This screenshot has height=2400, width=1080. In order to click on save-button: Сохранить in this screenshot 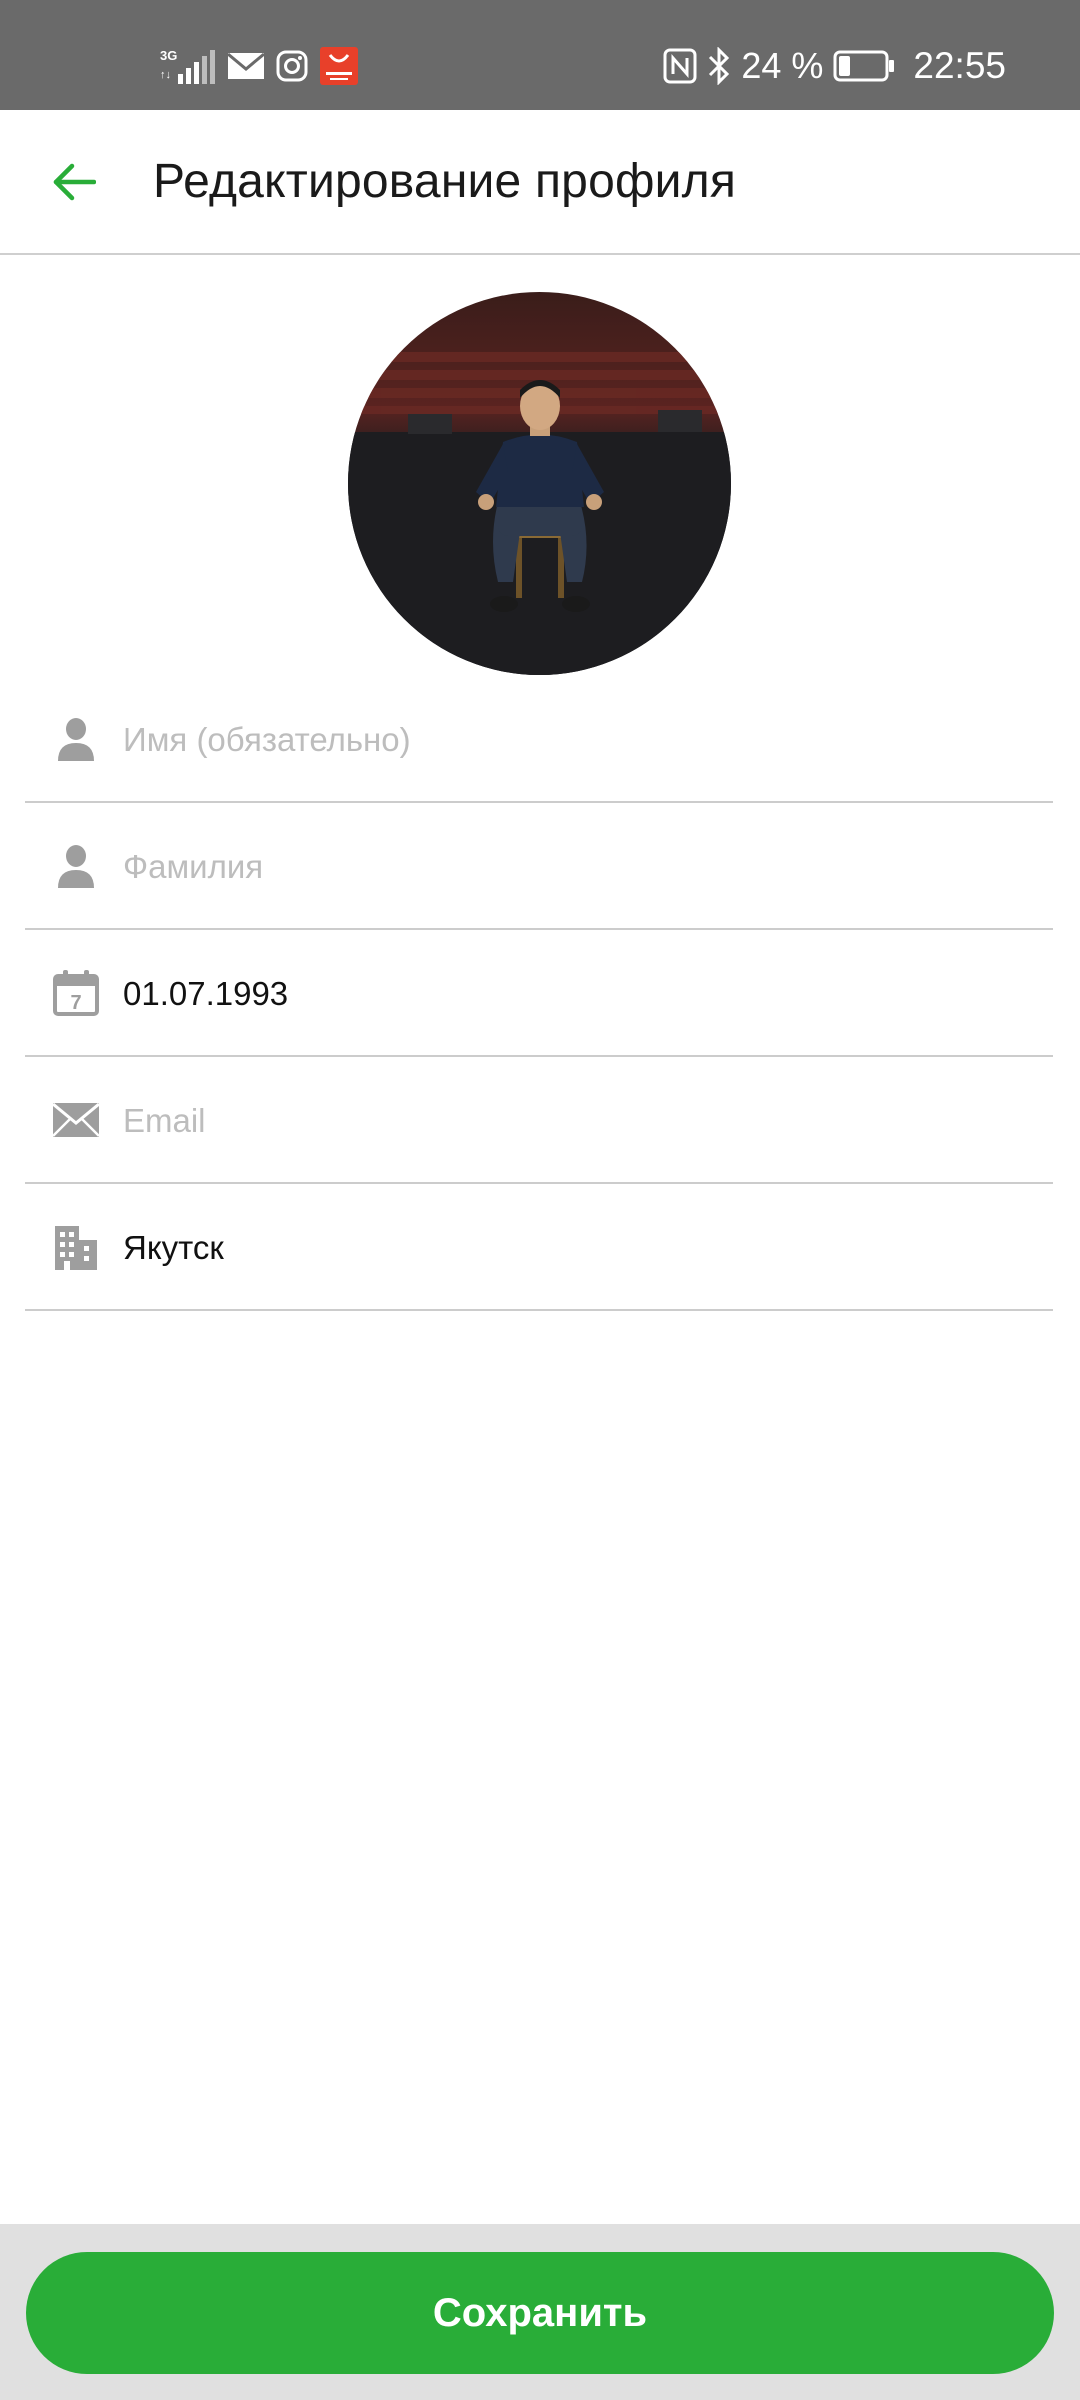, I will do `click(540, 2313)`.